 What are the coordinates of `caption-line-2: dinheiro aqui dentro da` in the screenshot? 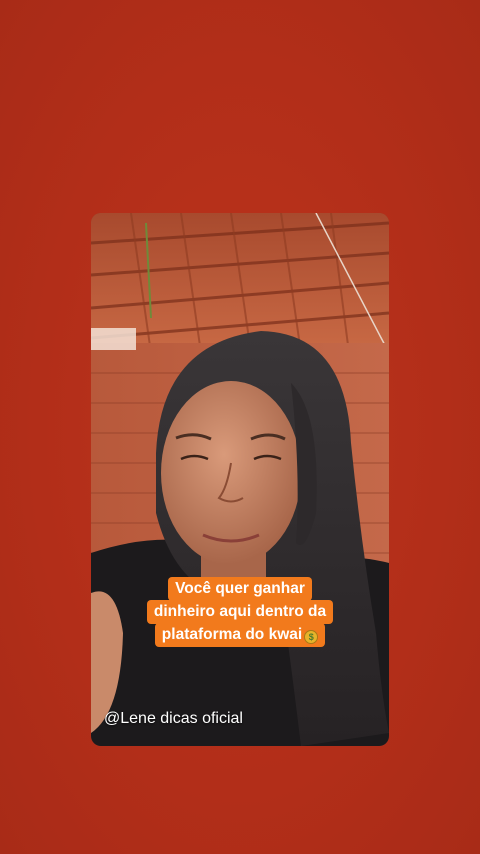 It's located at (240, 612).